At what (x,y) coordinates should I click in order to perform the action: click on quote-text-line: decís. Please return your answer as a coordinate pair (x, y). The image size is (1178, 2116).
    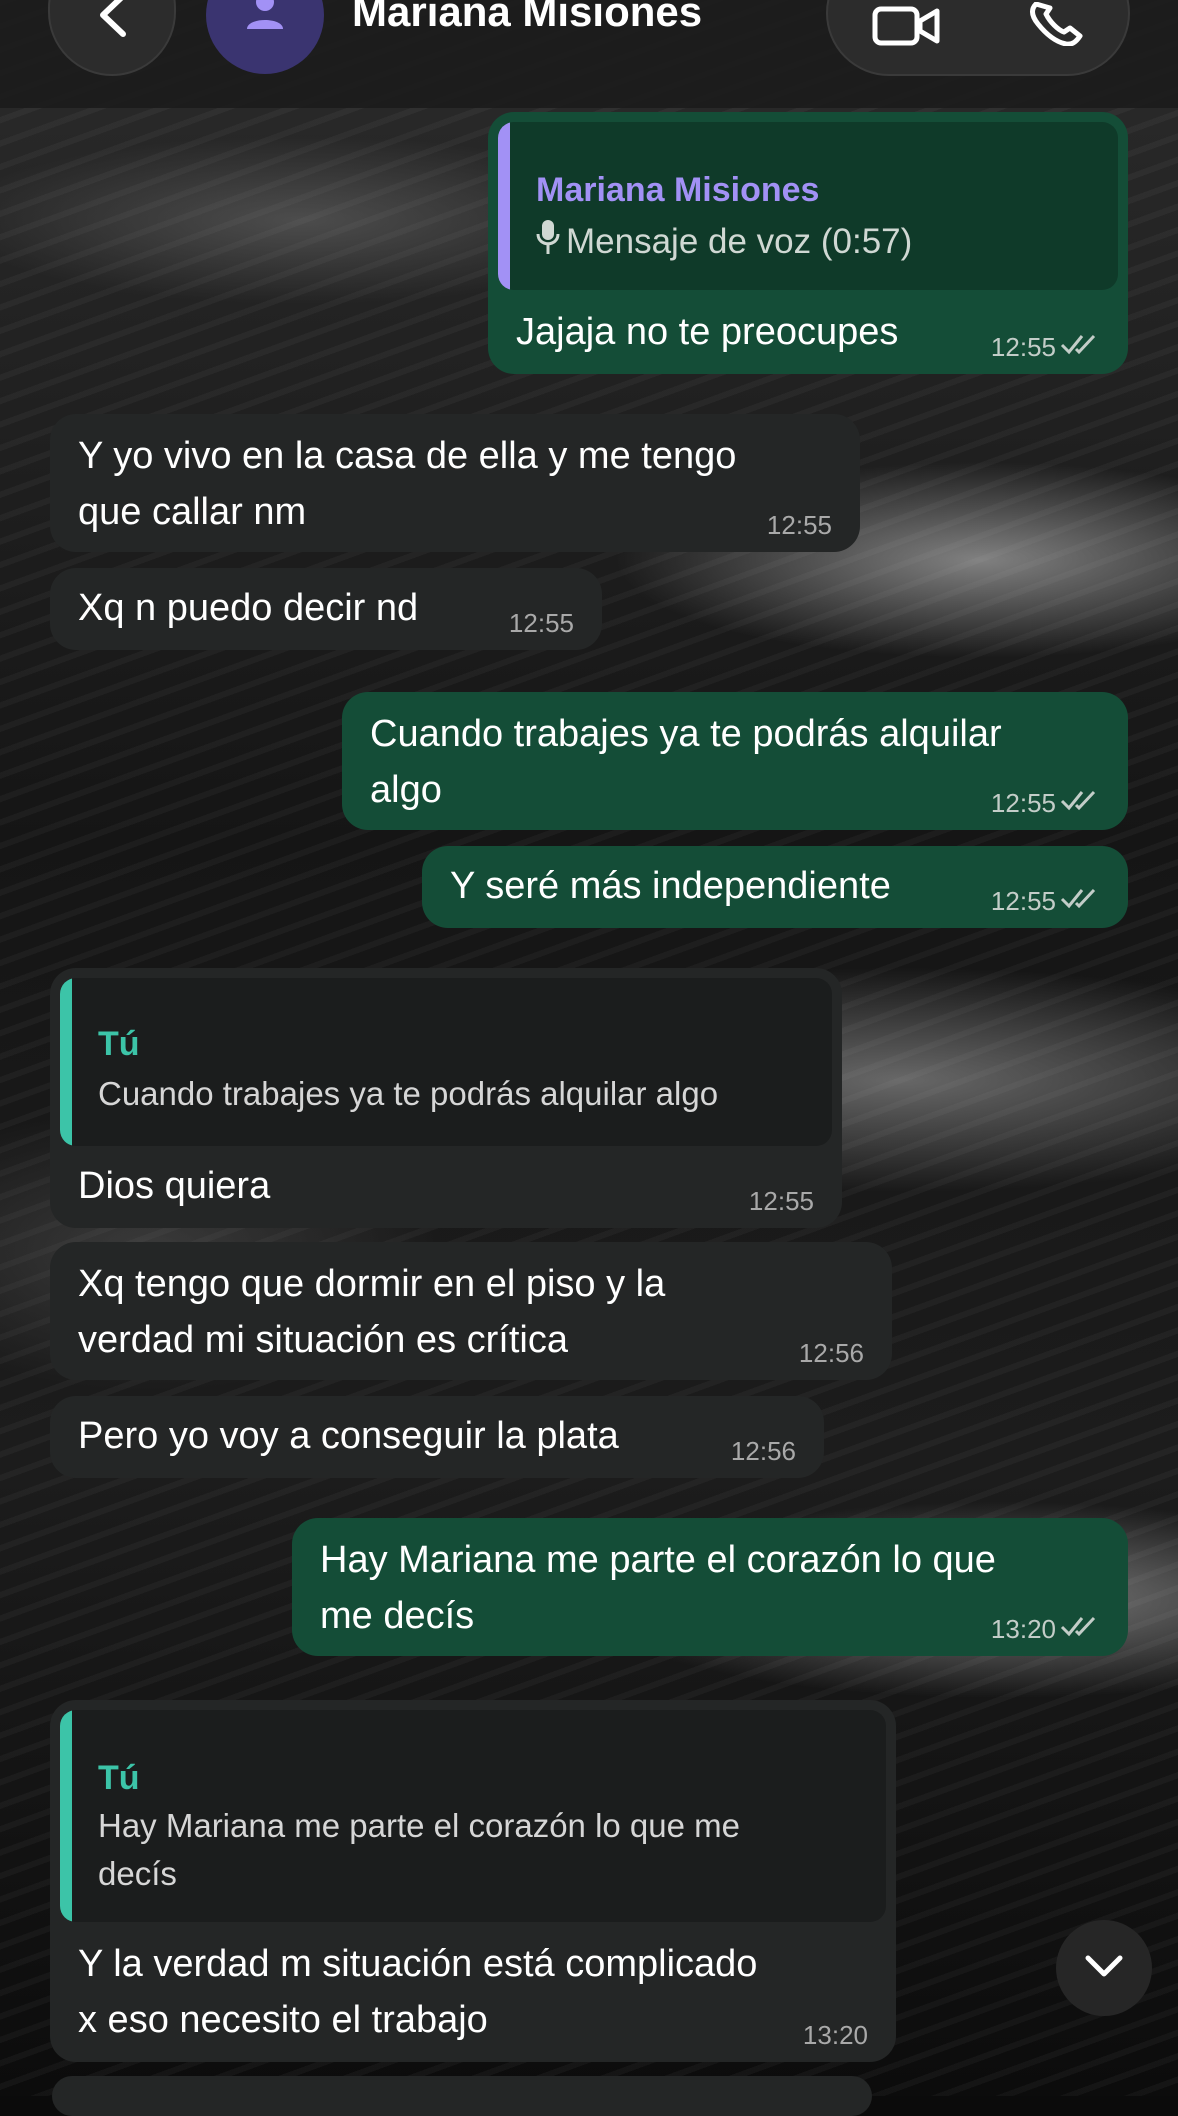
    Looking at the image, I should click on (137, 1873).